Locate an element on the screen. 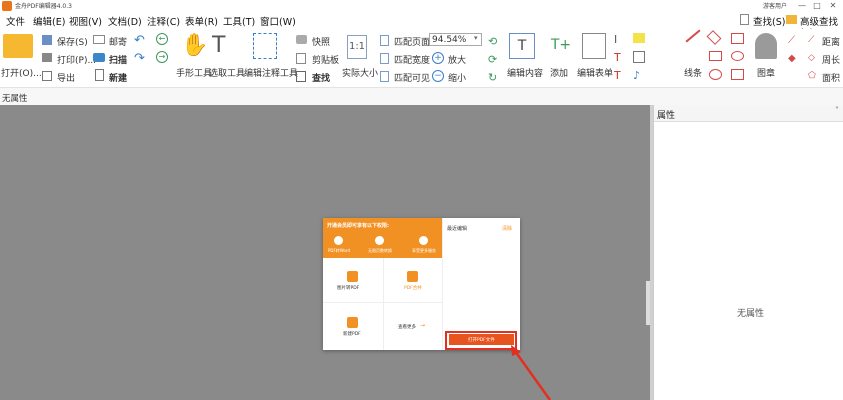 This screenshot has height=400, width=843. zoom-select: 94.54% ▾ is located at coordinates (455, 39).